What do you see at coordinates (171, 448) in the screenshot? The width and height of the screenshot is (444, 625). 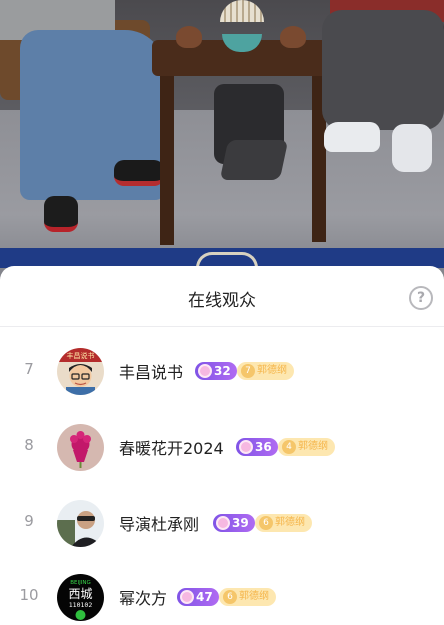 I see `viewer-name: 春暖花开2024` at bounding box center [171, 448].